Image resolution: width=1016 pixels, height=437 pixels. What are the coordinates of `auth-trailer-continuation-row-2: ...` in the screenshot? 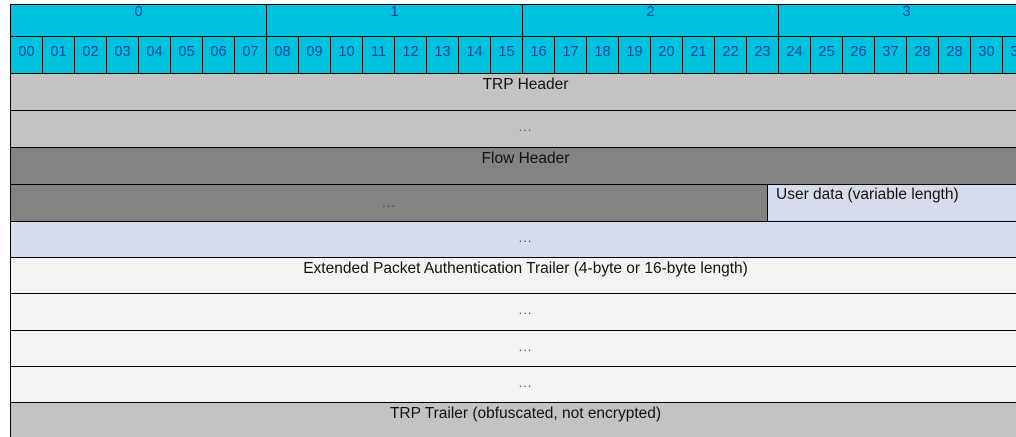 It's located at (513, 349).